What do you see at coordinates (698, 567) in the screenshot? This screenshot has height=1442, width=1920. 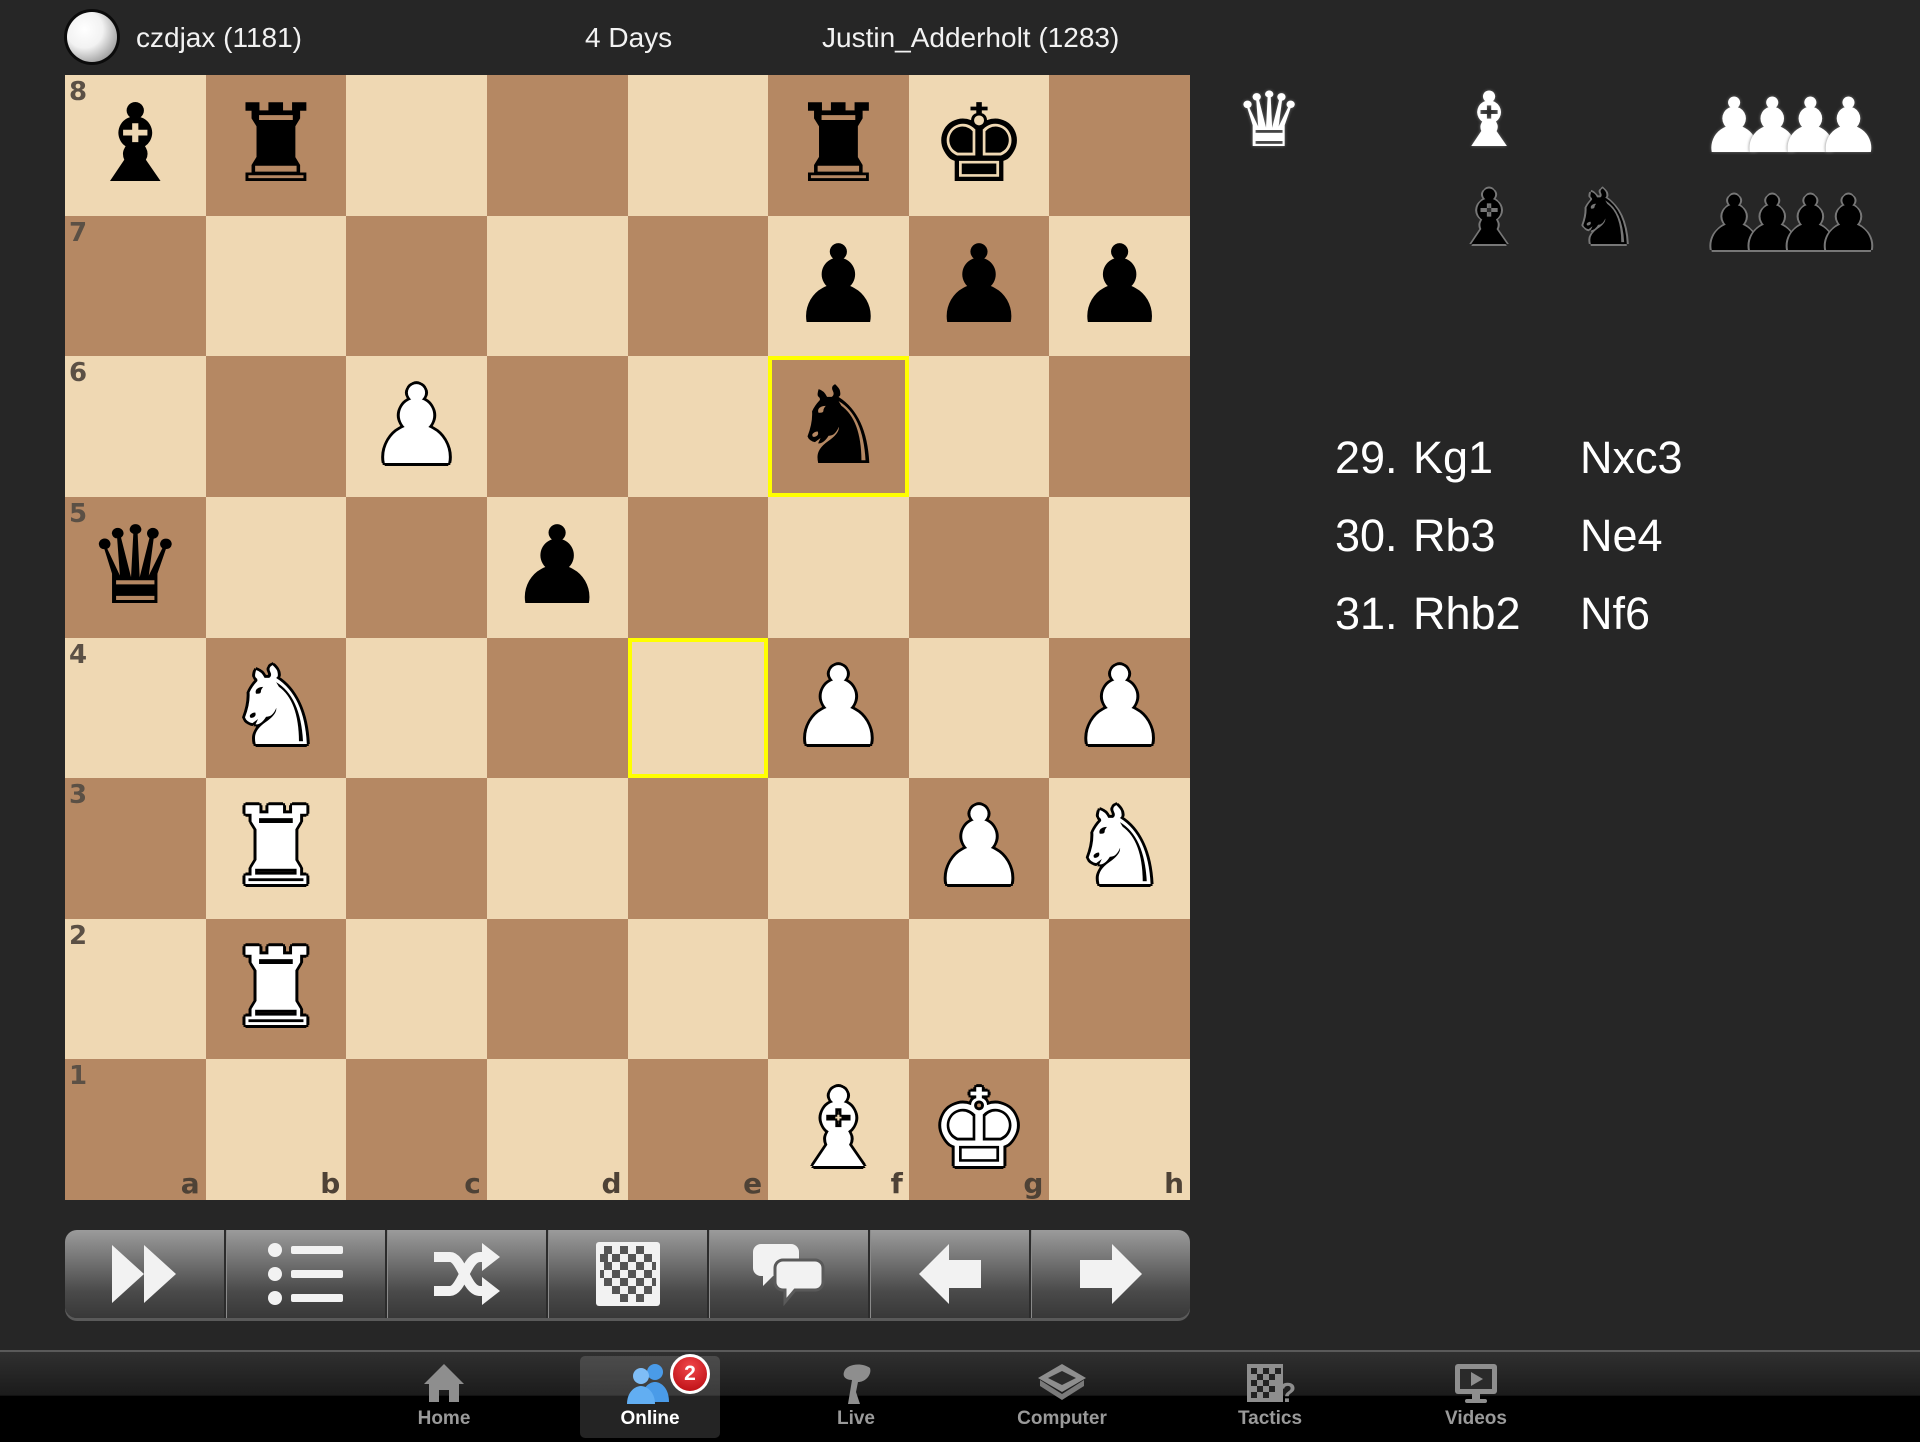 I see `square-e5` at bounding box center [698, 567].